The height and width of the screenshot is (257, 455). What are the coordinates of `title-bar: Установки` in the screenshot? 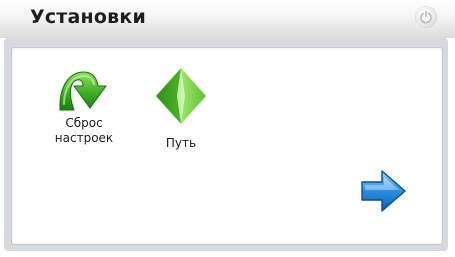 It's located at (227, 19).